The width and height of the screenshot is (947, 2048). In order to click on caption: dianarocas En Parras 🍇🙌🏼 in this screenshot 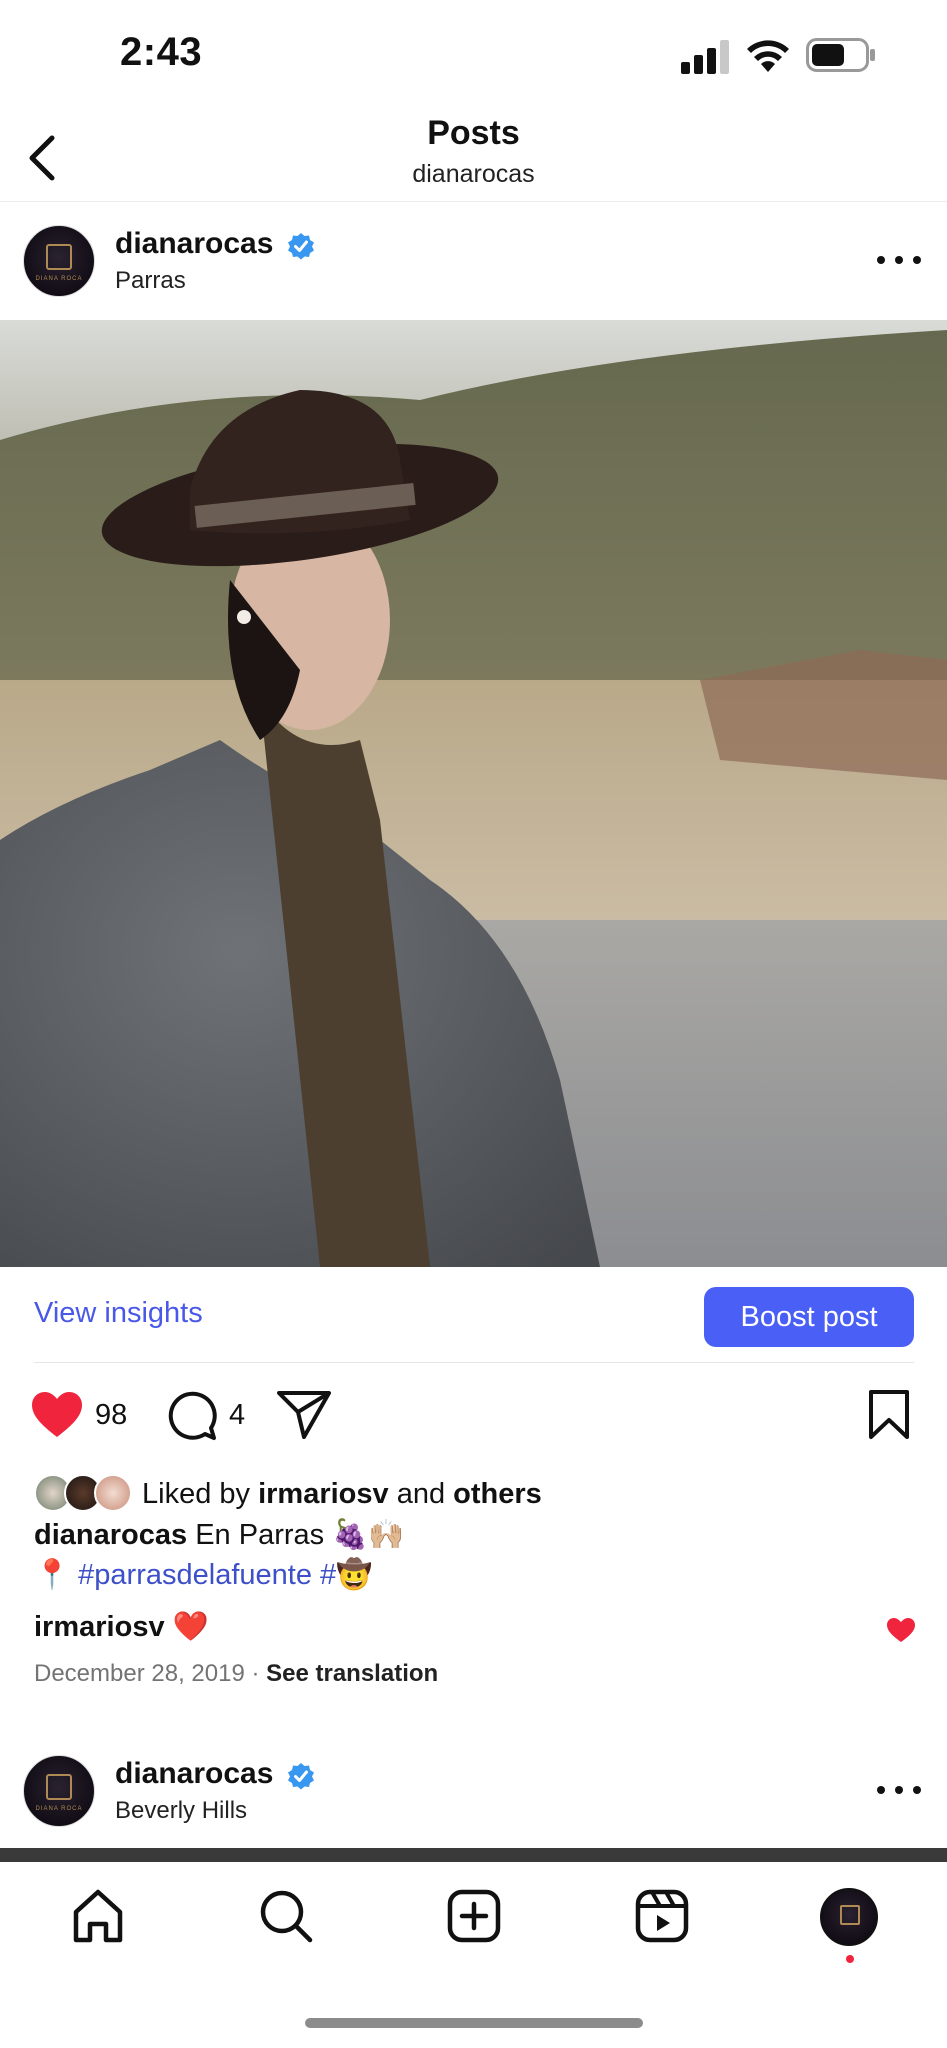, I will do `click(219, 1535)`.